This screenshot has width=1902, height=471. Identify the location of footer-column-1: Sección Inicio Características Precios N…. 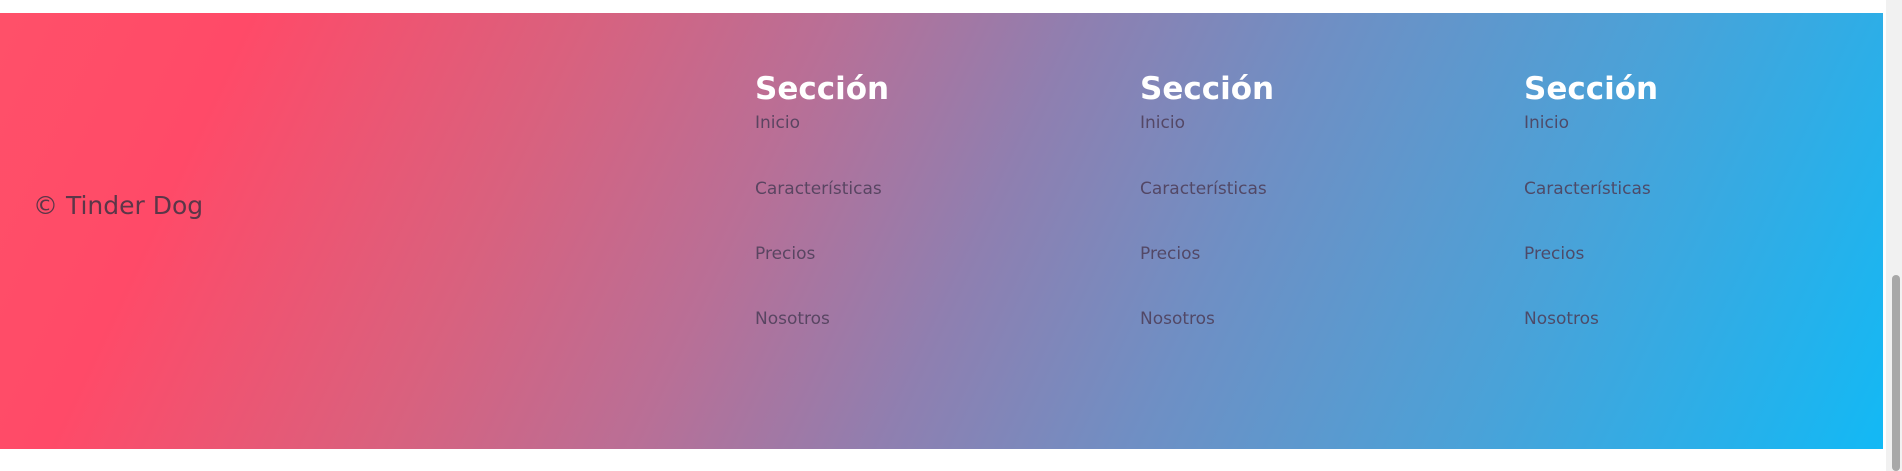
(905, 199).